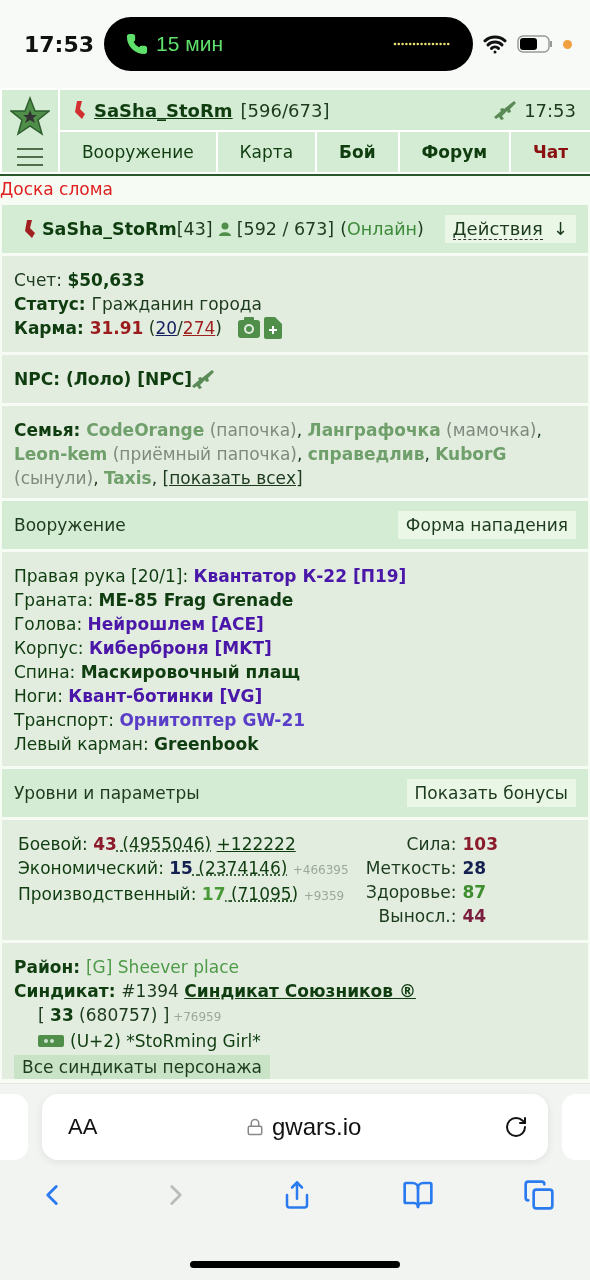  I want to click on stat-name: Выносл.:, so click(417, 916).